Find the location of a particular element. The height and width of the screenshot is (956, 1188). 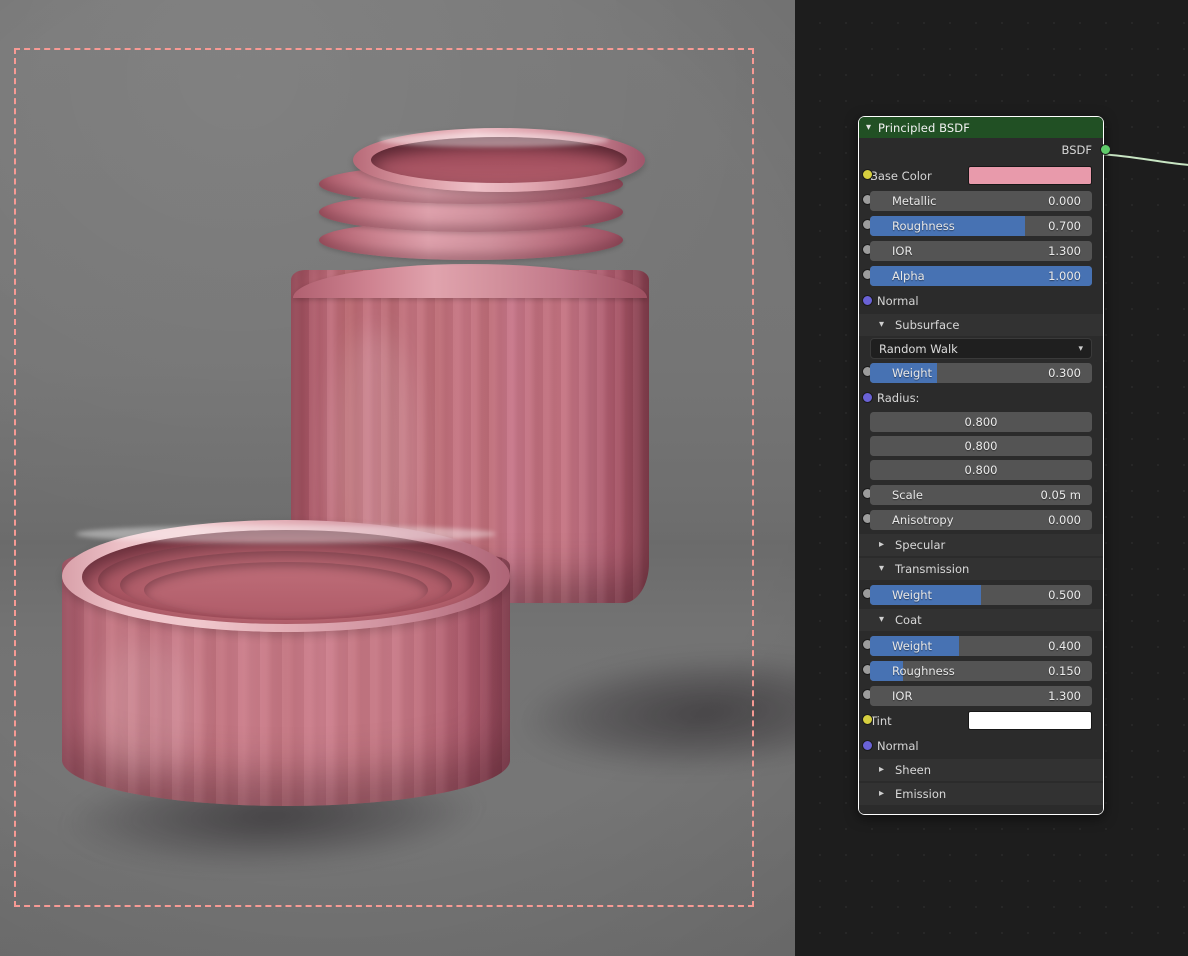

coat-ior-row: IOR 1.300 is located at coordinates (977, 695).